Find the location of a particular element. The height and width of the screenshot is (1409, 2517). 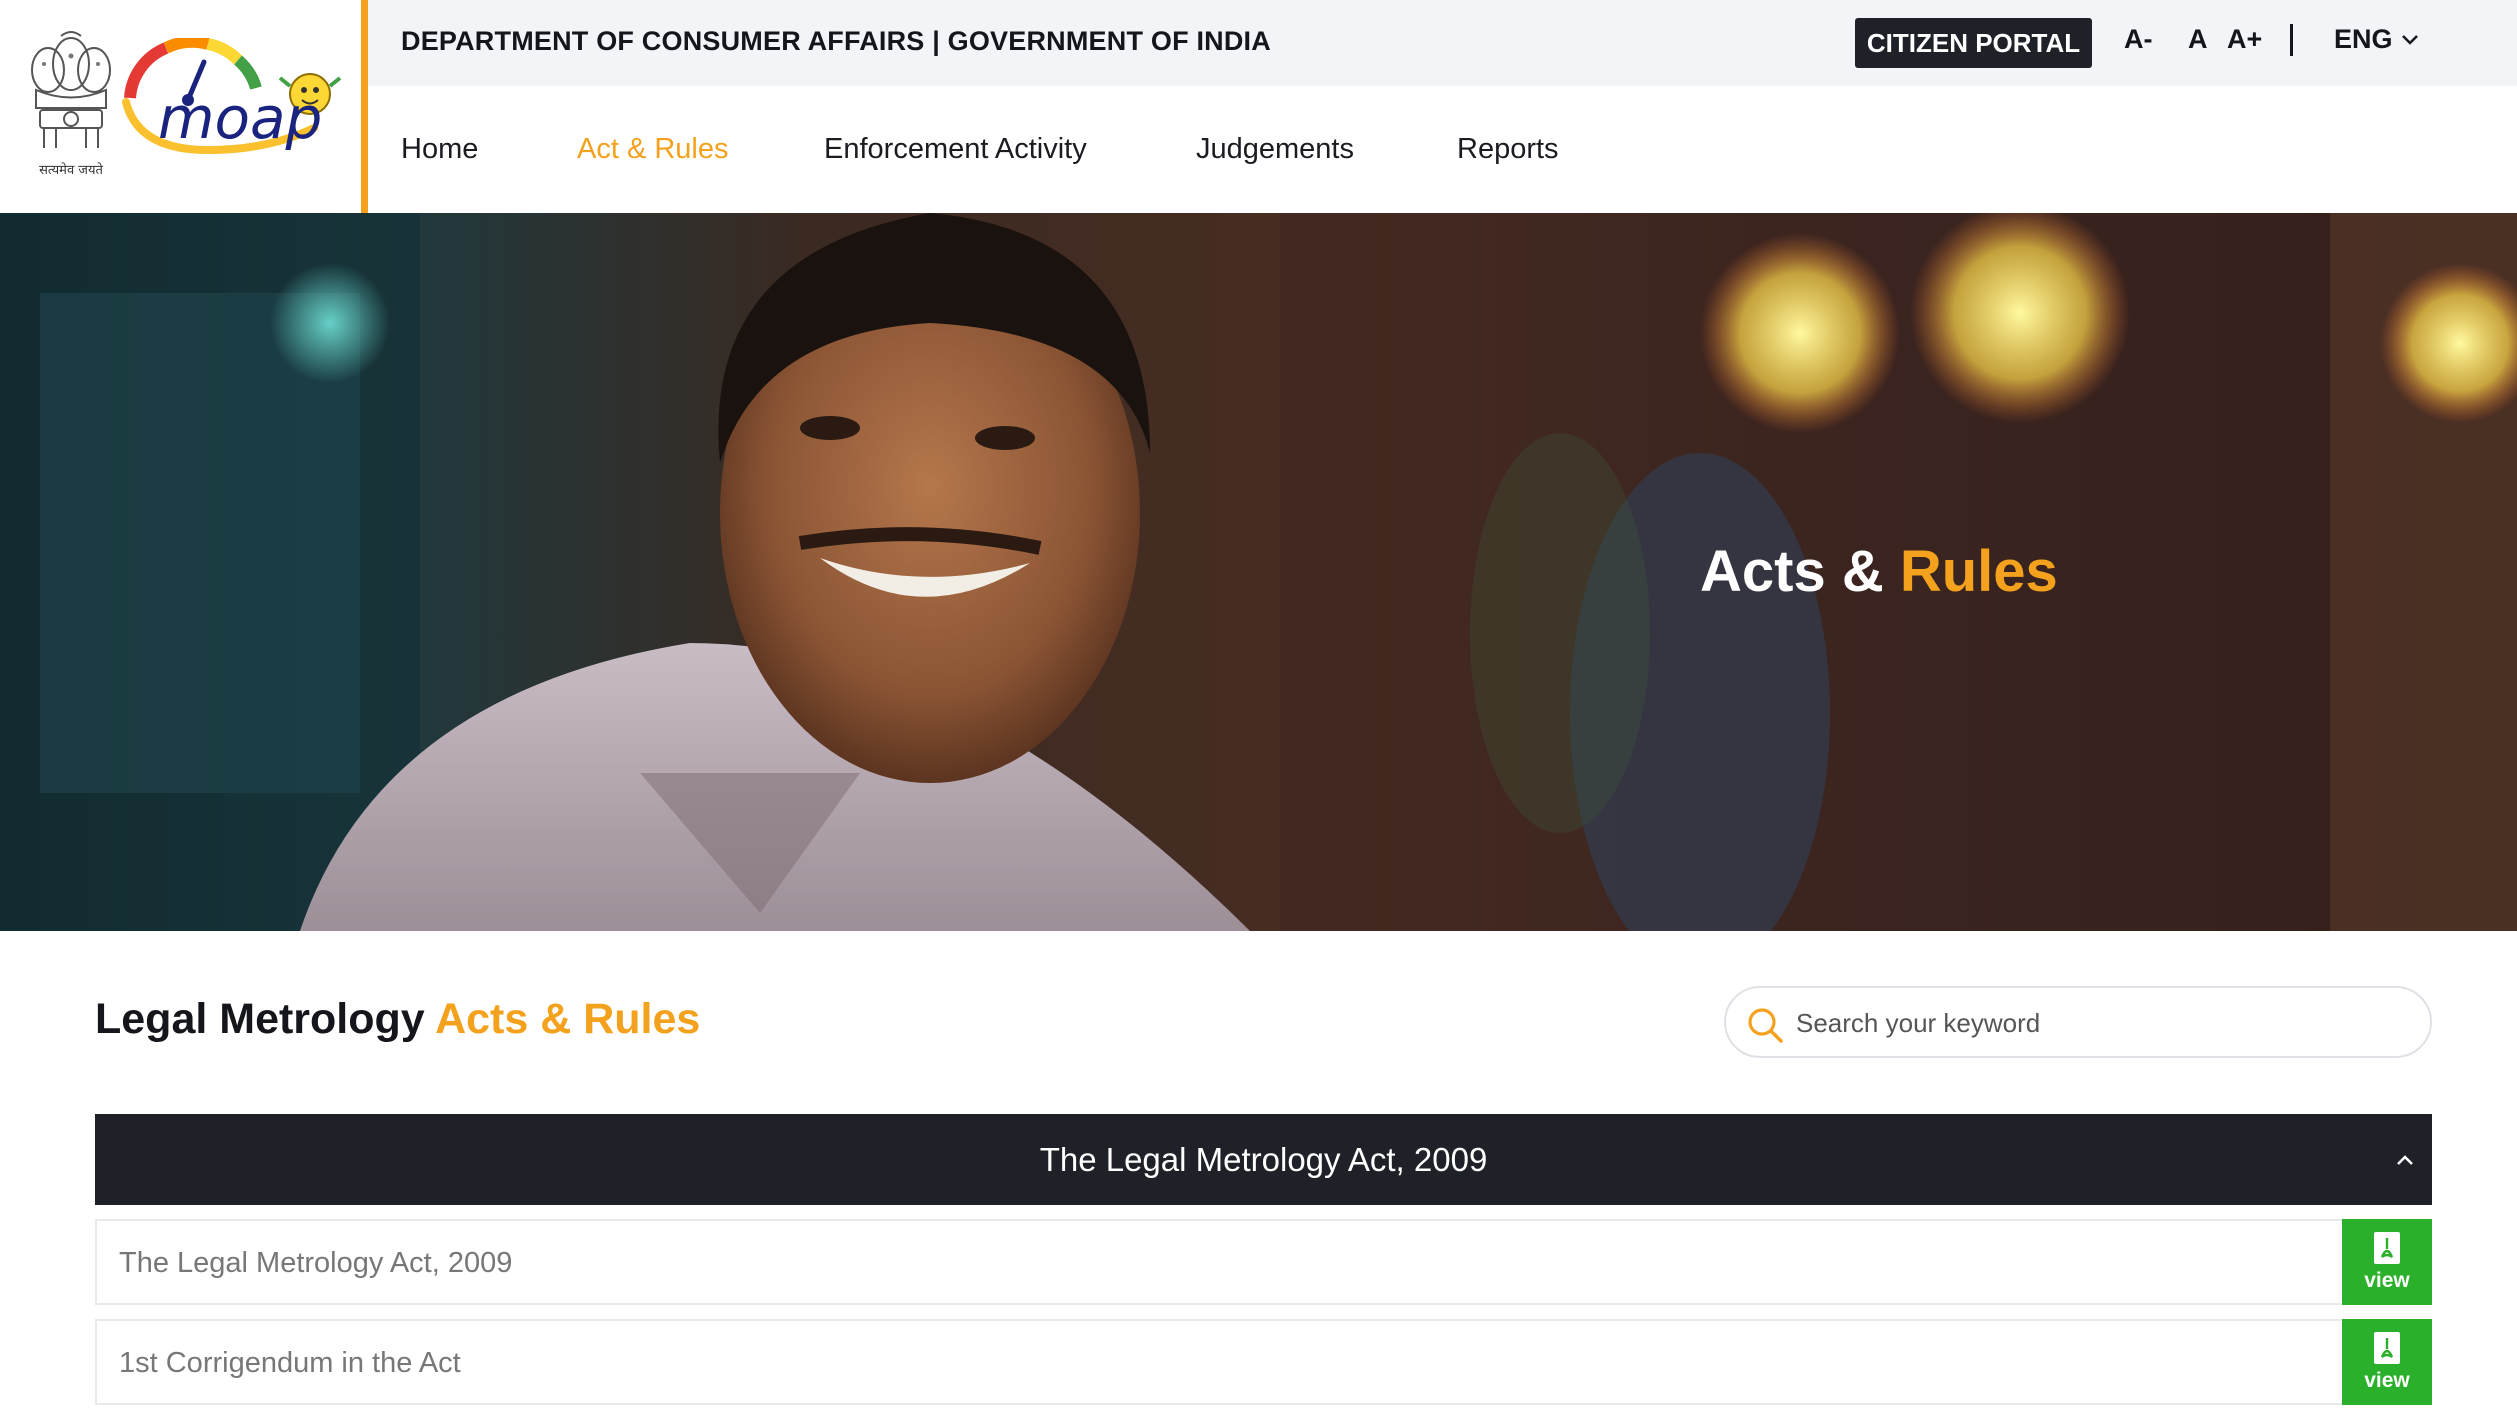

nav-item-home: Home is located at coordinates (439, 149).